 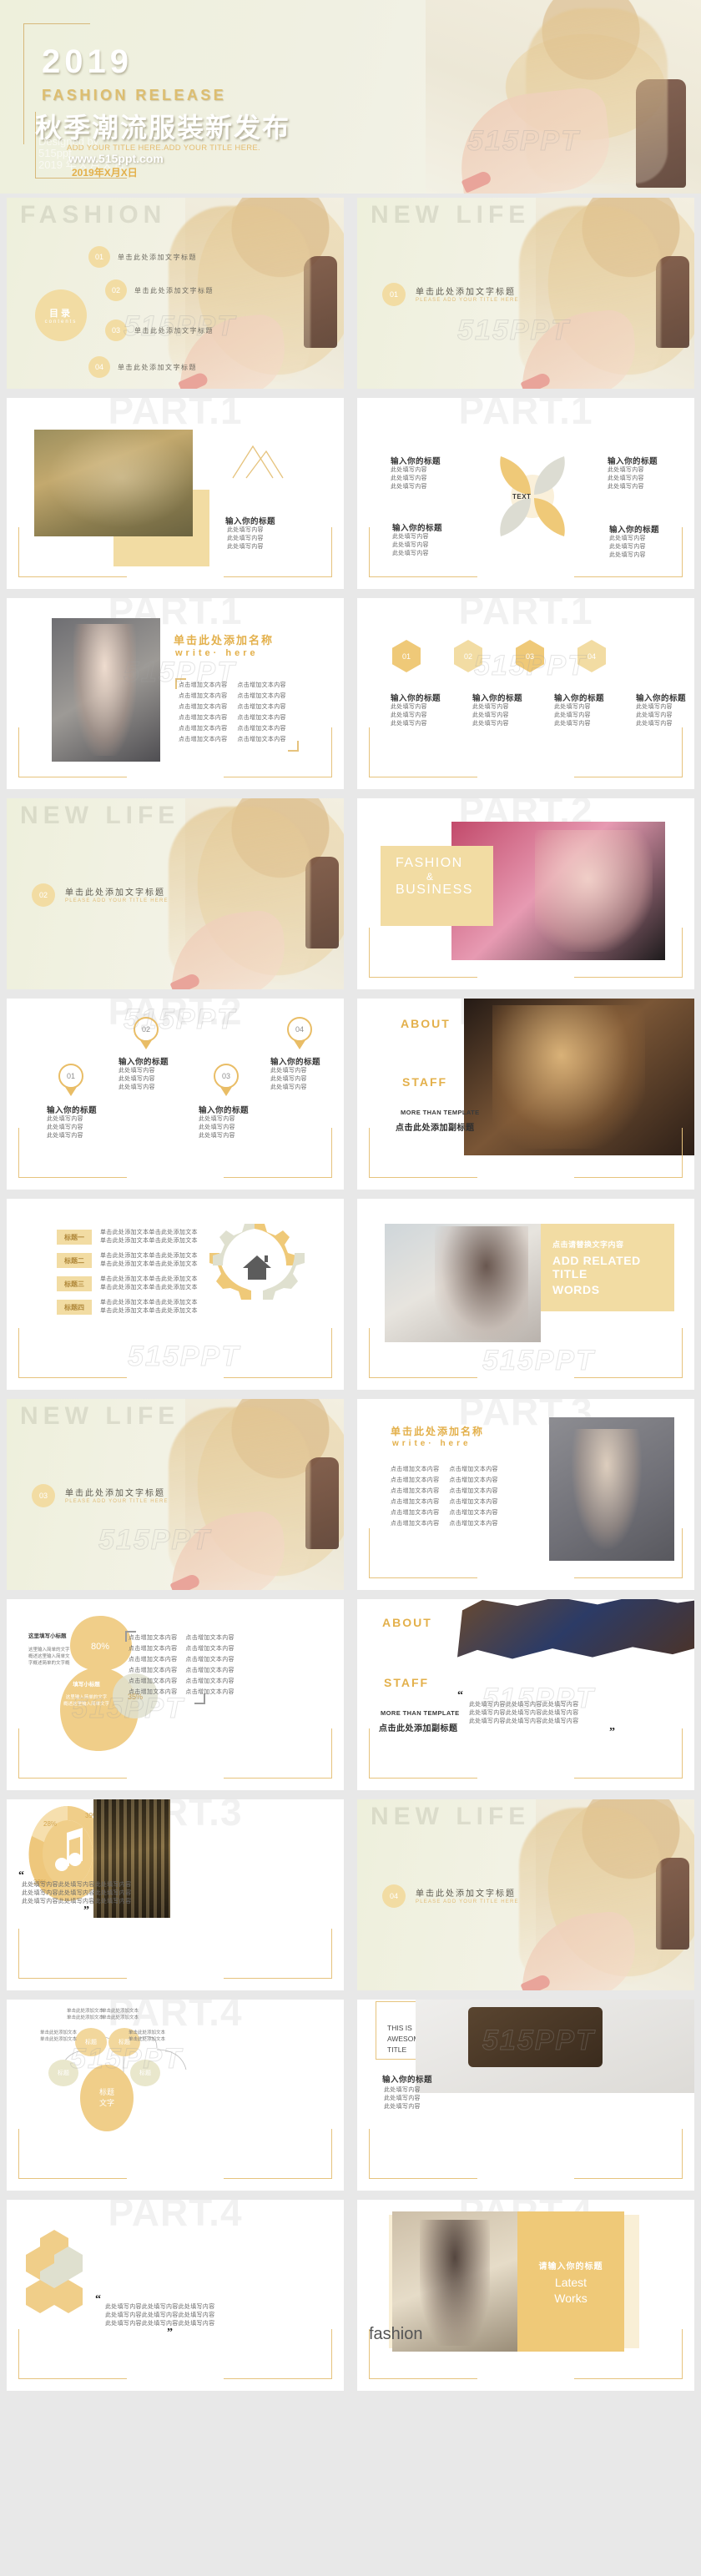 What do you see at coordinates (175, 494) in the screenshot?
I see `slide-photo-title: PART.1 输入你的标题 此处填写内容 此处填写内容 此处填写内容` at bounding box center [175, 494].